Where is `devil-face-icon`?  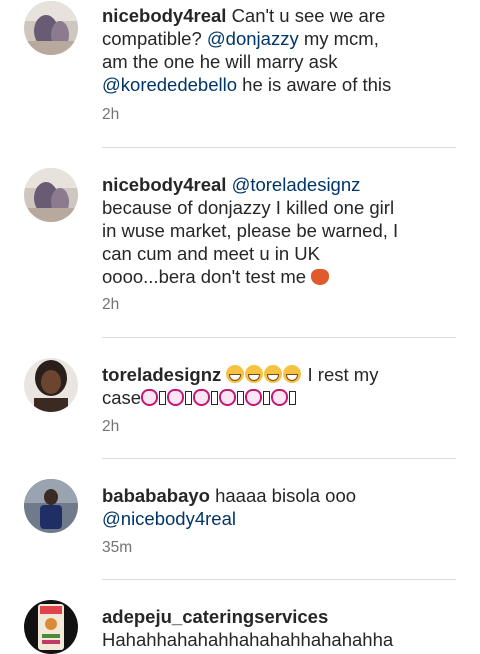 devil-face-icon is located at coordinates (320, 277).